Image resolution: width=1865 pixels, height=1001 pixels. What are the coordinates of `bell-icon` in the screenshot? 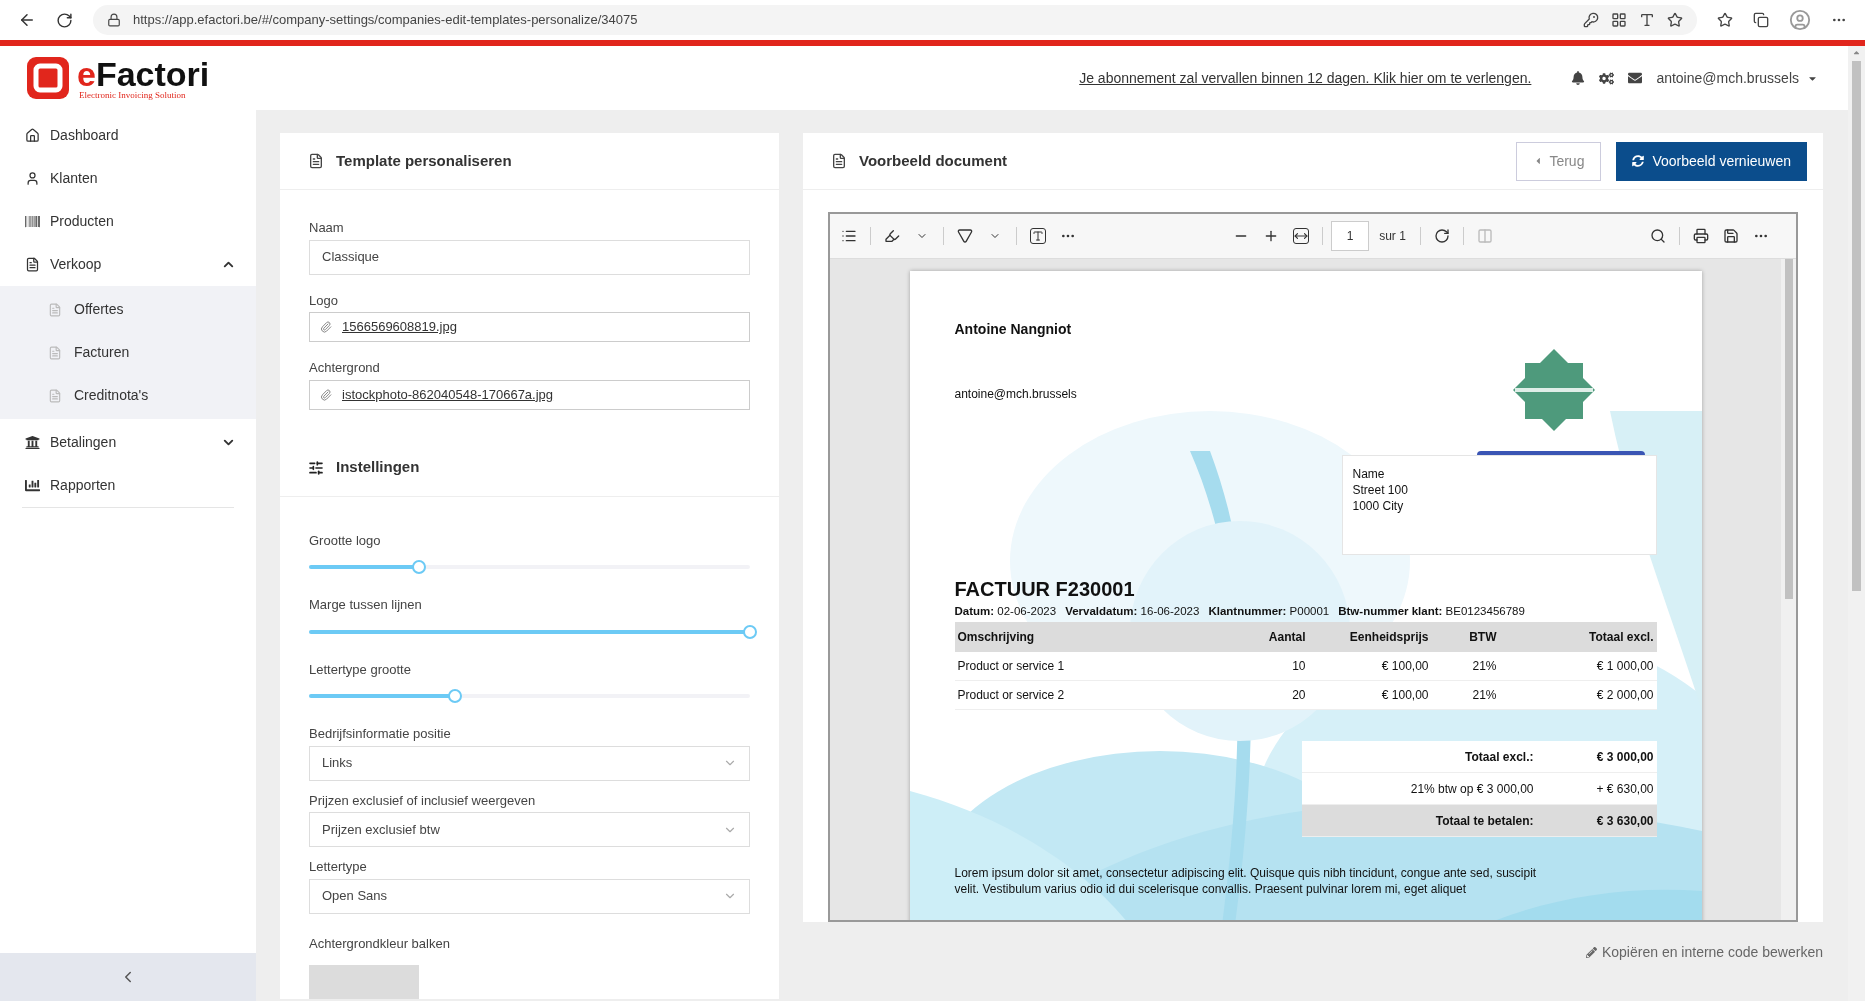 It's located at (1578, 78).